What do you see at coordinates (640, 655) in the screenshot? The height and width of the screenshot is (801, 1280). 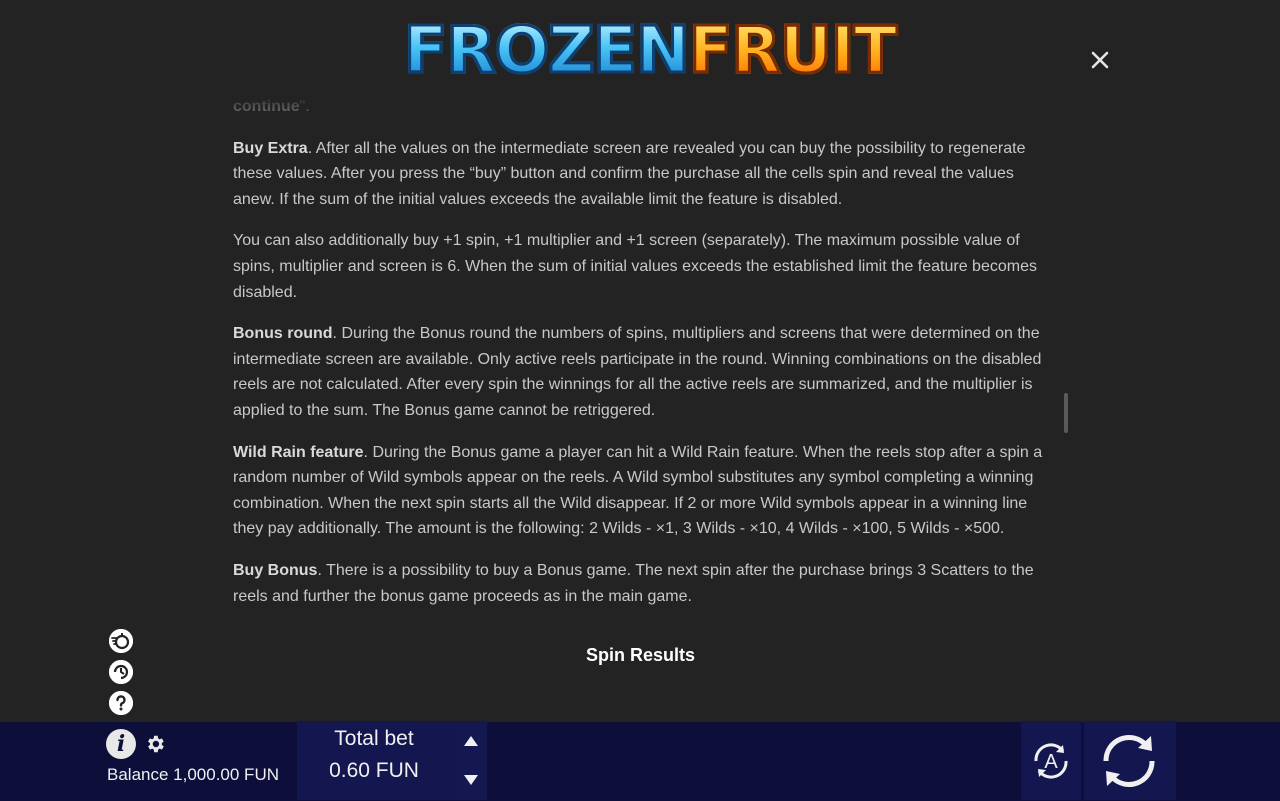 I see `section-title-spin-results: Spin Results` at bounding box center [640, 655].